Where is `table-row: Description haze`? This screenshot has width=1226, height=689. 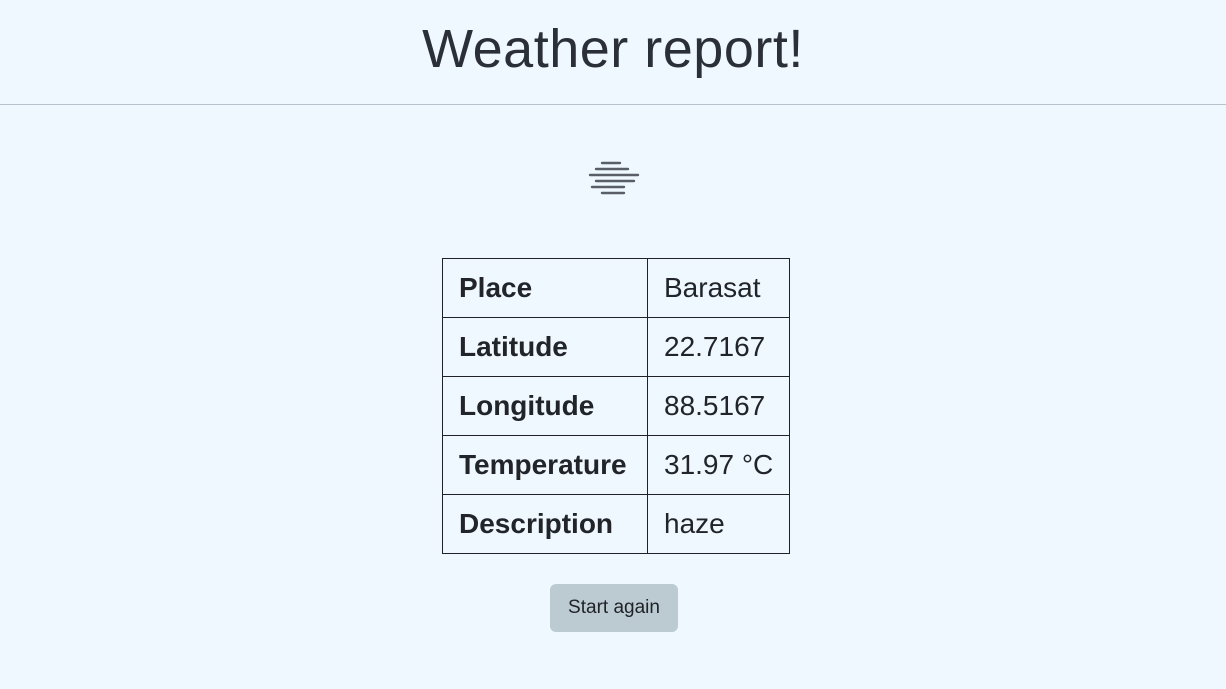
table-row: Description haze is located at coordinates (616, 524).